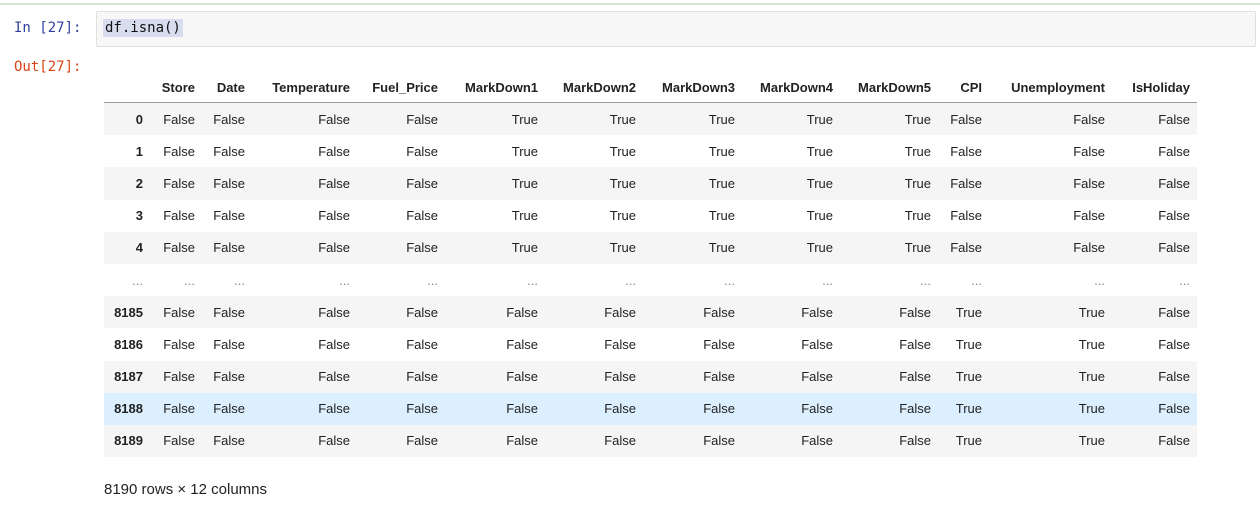 This screenshot has width=1260, height=506. Describe the element at coordinates (128, 409) in the screenshot. I see `row-index: 8188` at that location.